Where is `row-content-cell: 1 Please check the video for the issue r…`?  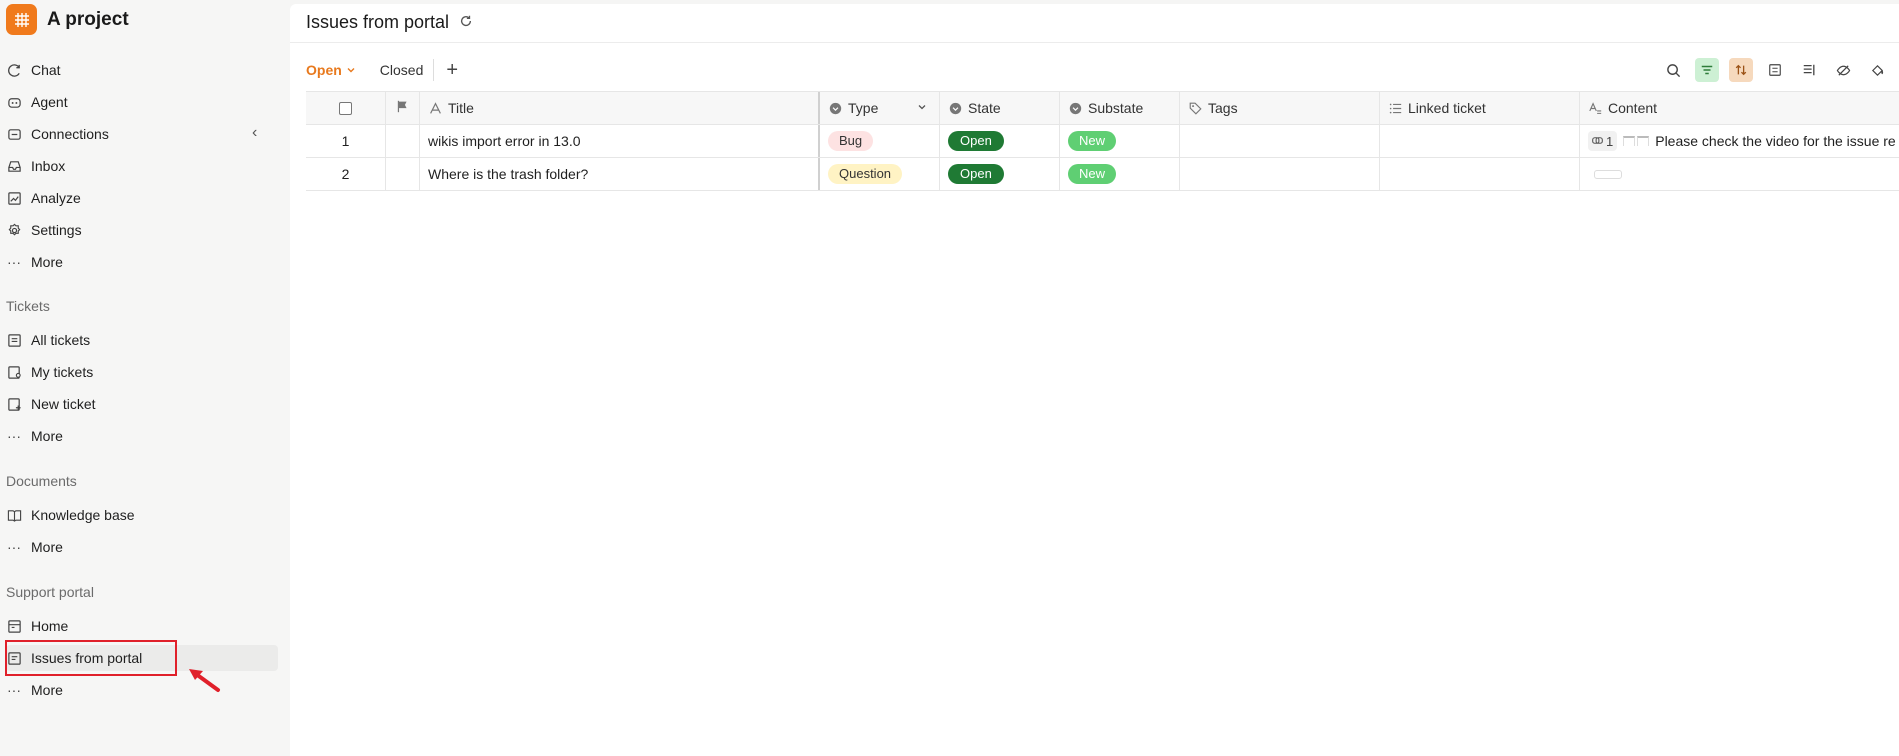 row-content-cell: 1 Please check the video for the issue r… is located at coordinates (1739, 141).